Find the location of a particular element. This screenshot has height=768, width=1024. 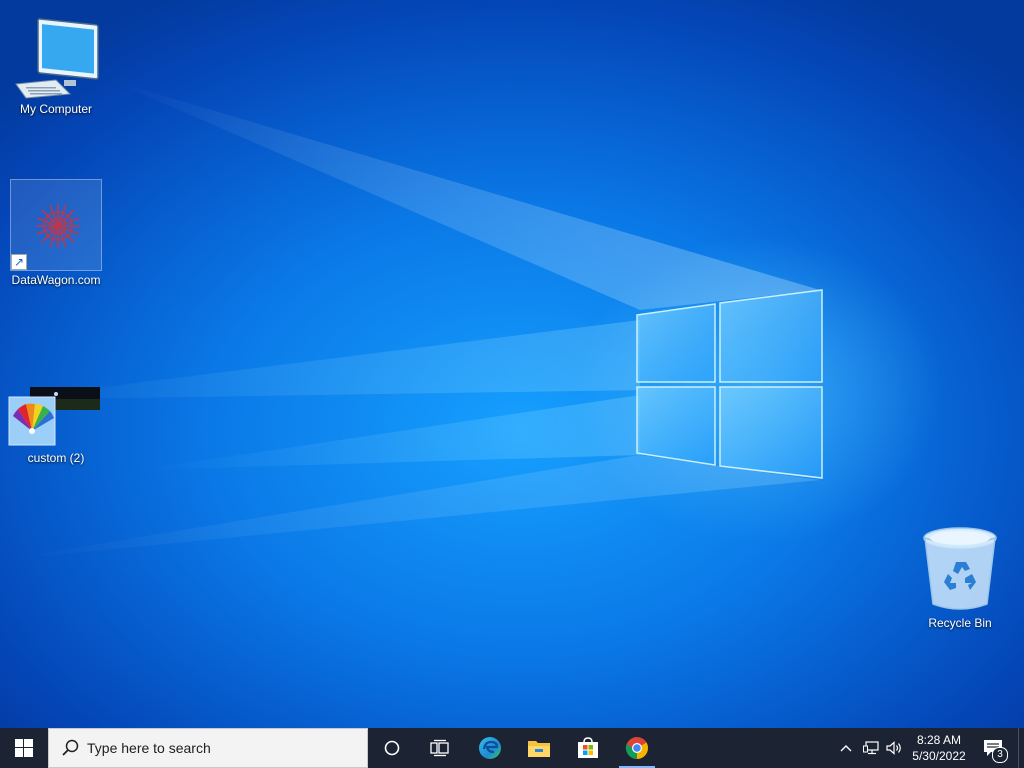

edge-icon is located at coordinates (490, 748).